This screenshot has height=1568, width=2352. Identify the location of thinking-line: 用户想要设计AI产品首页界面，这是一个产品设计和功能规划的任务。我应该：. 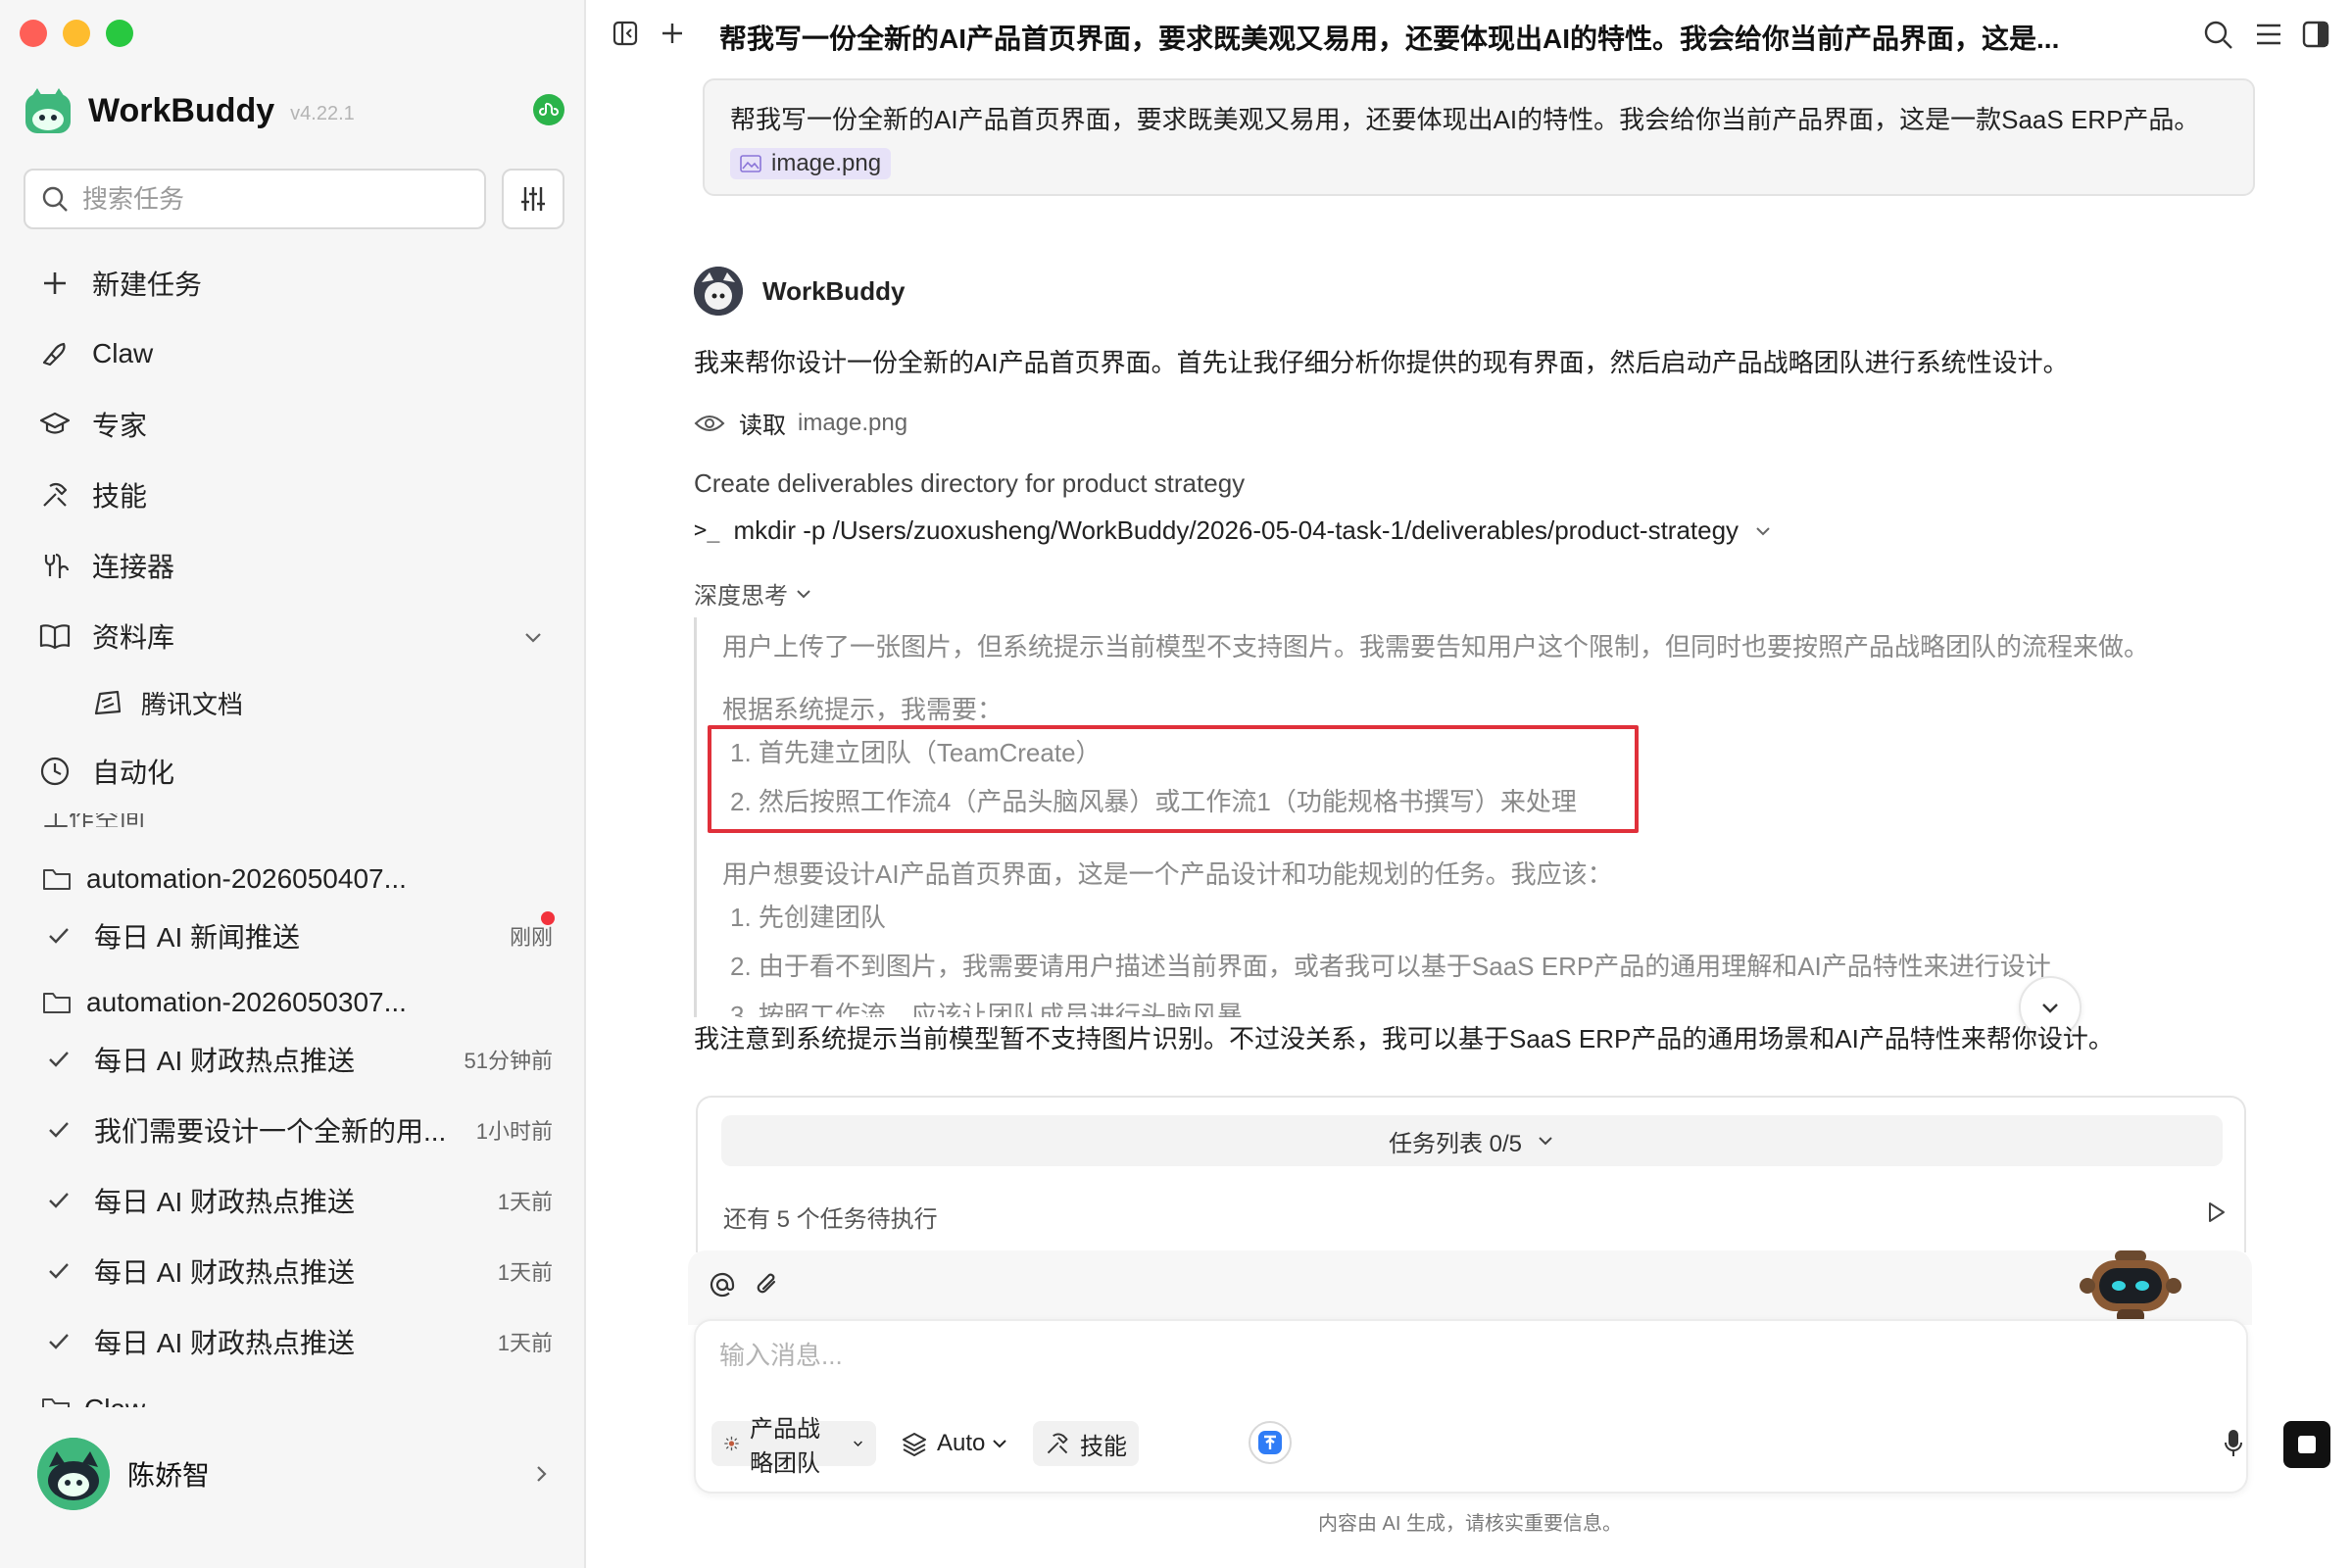
(1167, 874).